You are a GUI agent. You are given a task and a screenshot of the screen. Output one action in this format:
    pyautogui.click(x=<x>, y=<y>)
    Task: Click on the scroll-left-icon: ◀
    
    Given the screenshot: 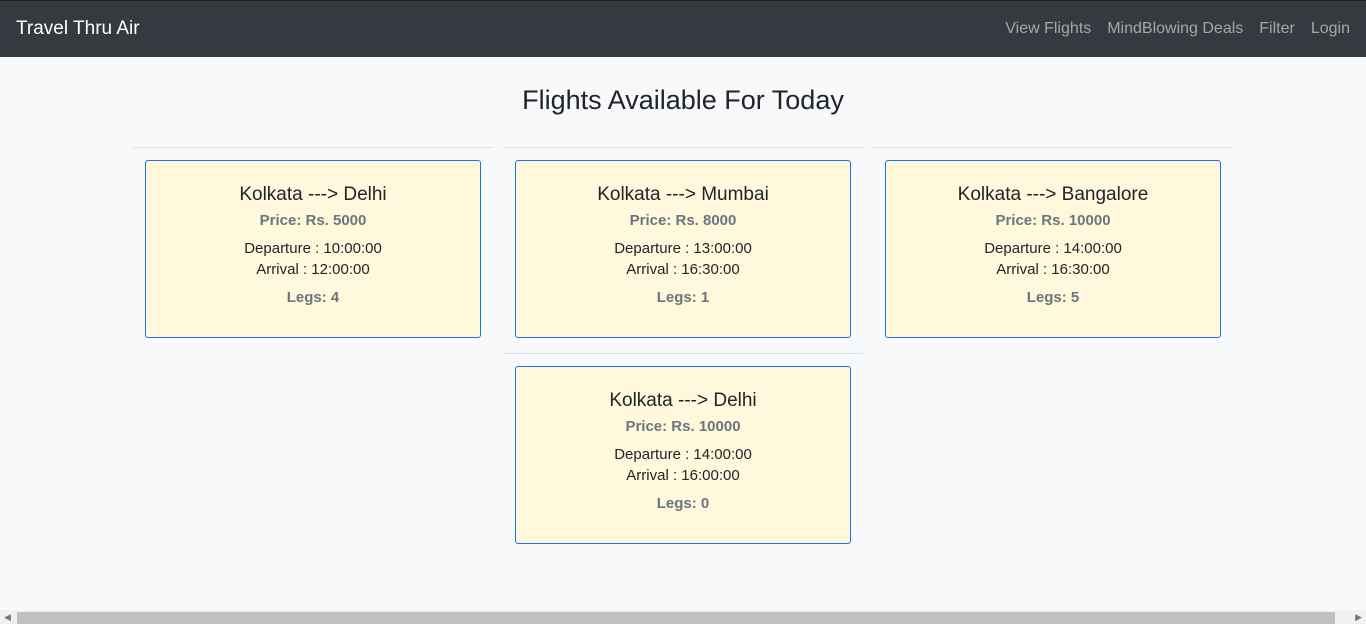 What is the action you would take?
    pyautogui.click(x=7, y=617)
    